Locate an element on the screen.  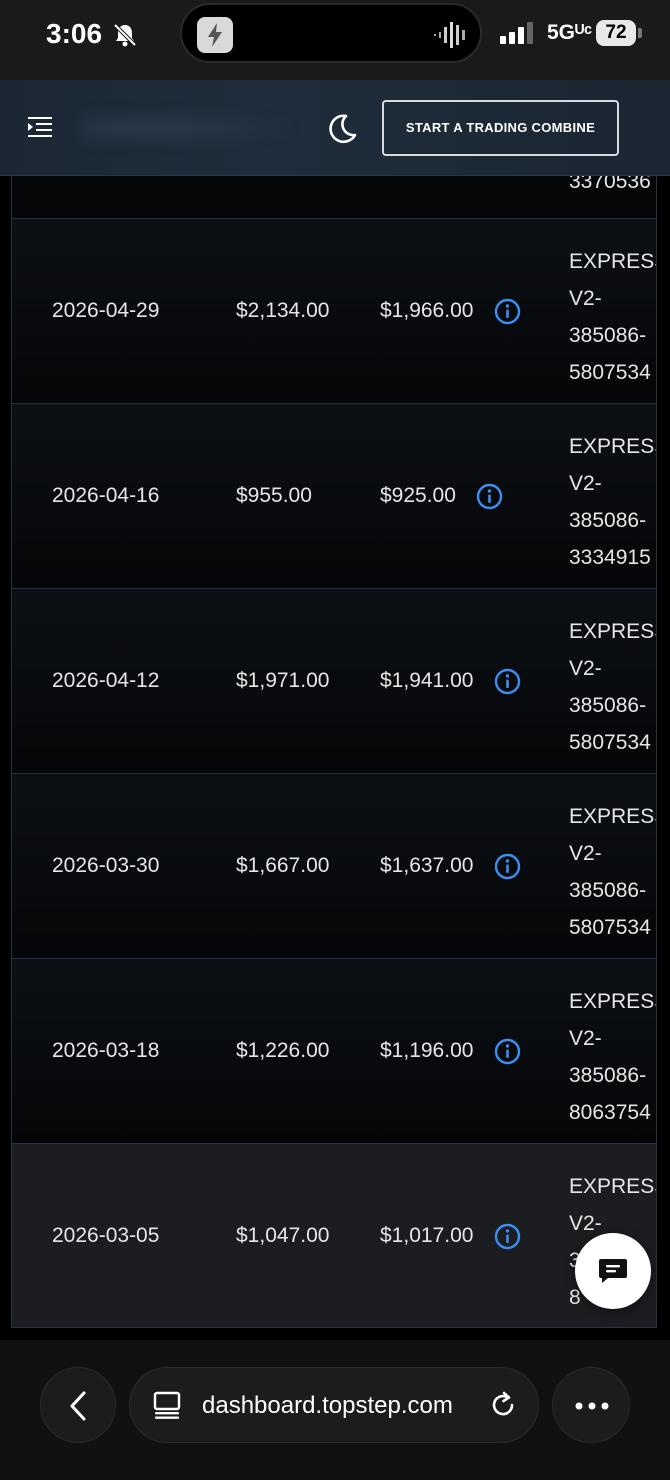
amount-cell: $1,047.00 is located at coordinates (283, 1235).